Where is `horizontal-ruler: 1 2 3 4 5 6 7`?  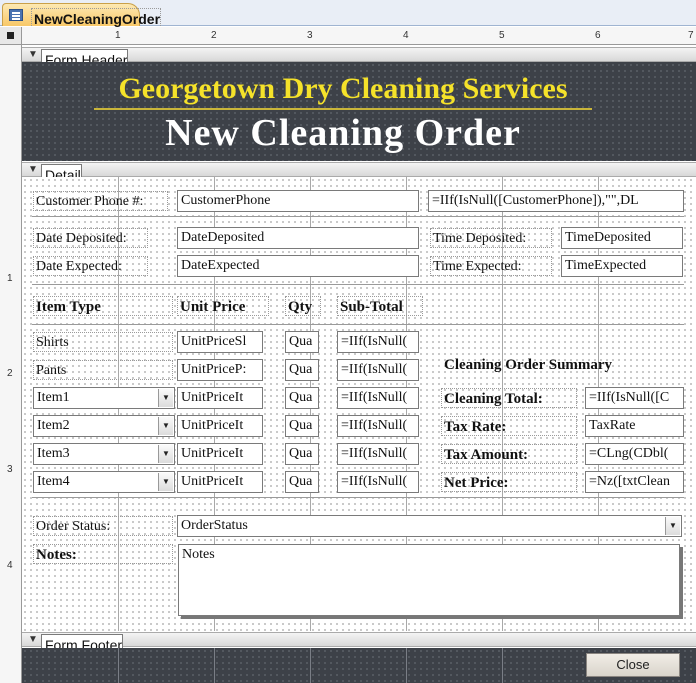 horizontal-ruler: 1 2 3 4 5 6 7 is located at coordinates (359, 36).